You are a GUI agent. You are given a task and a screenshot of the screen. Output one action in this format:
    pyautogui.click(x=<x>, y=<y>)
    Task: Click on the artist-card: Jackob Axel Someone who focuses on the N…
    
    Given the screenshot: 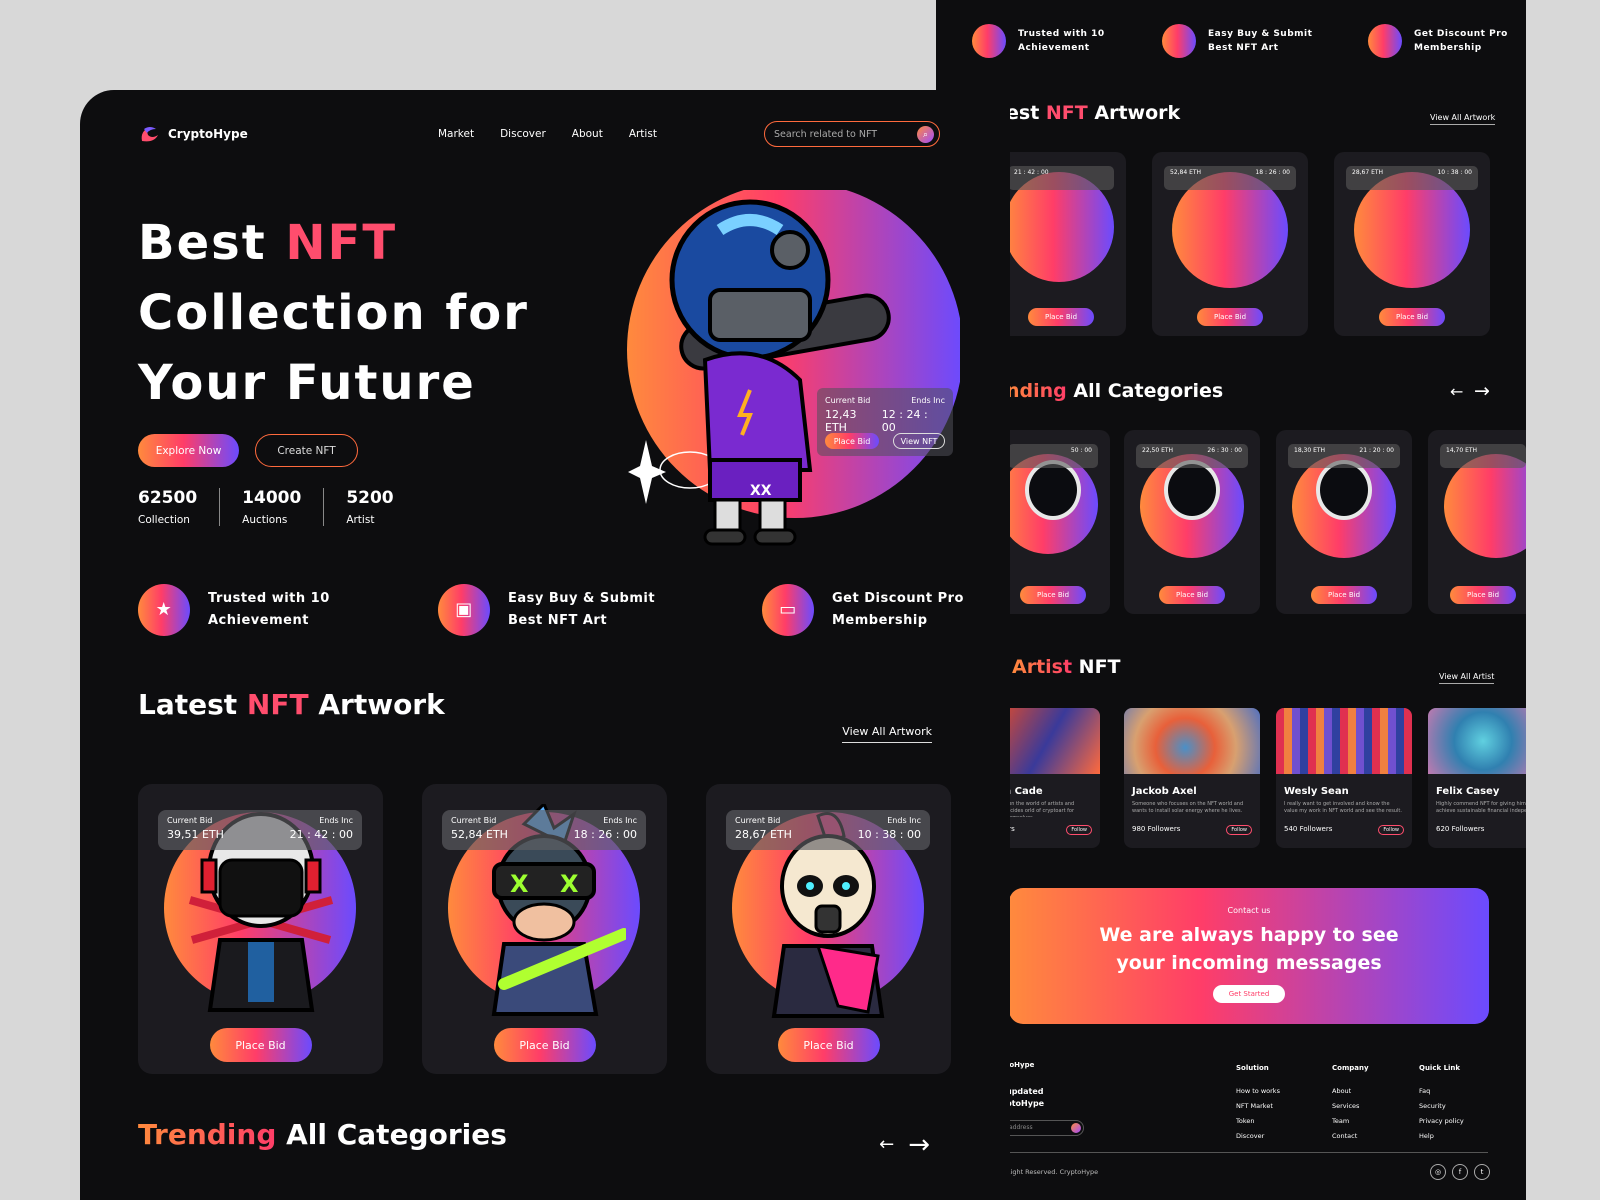 What is the action you would take?
    pyautogui.click(x=1192, y=778)
    